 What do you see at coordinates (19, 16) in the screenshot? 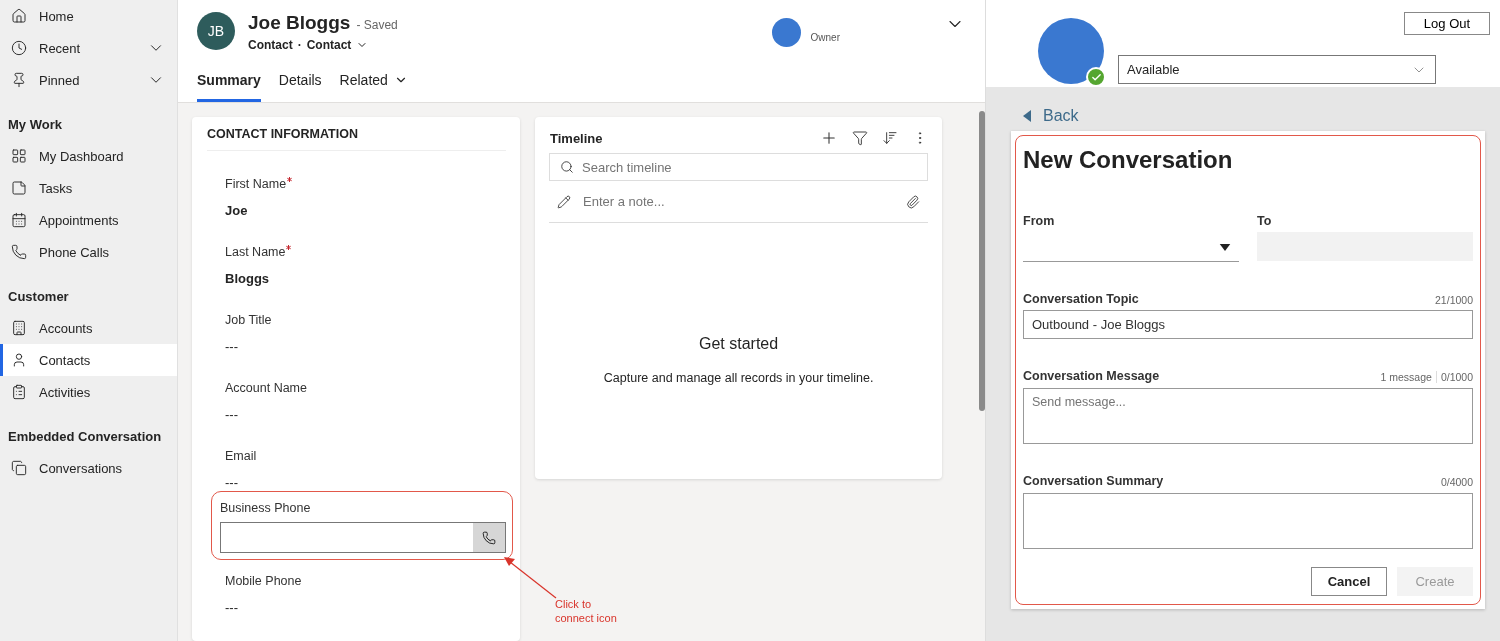
I see `home-icon` at bounding box center [19, 16].